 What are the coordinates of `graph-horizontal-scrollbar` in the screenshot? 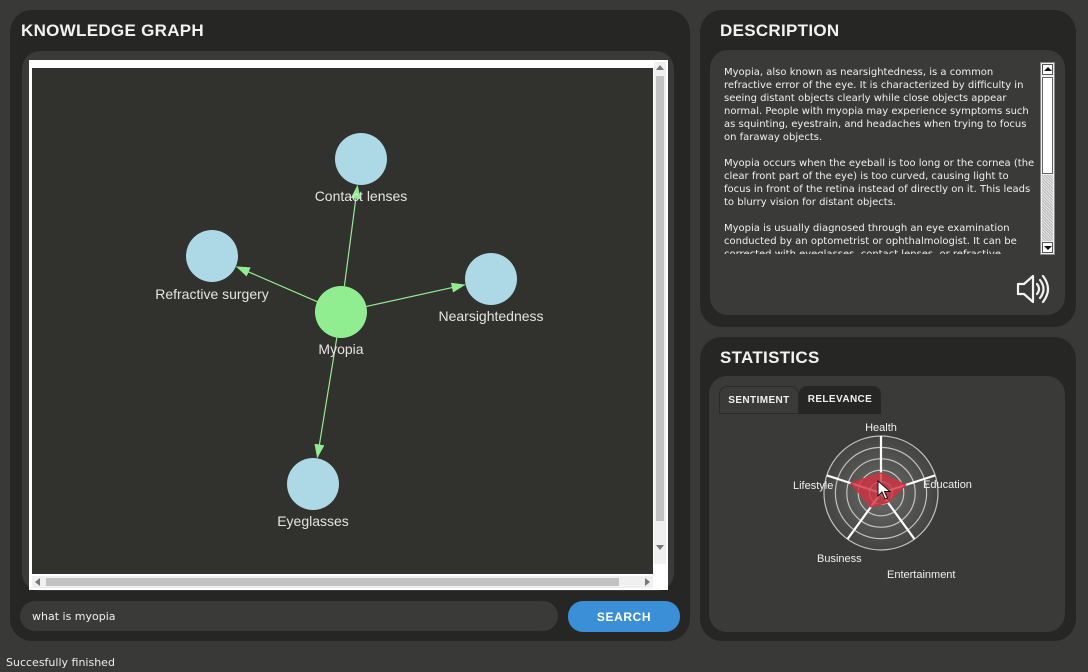 It's located at (342, 582).